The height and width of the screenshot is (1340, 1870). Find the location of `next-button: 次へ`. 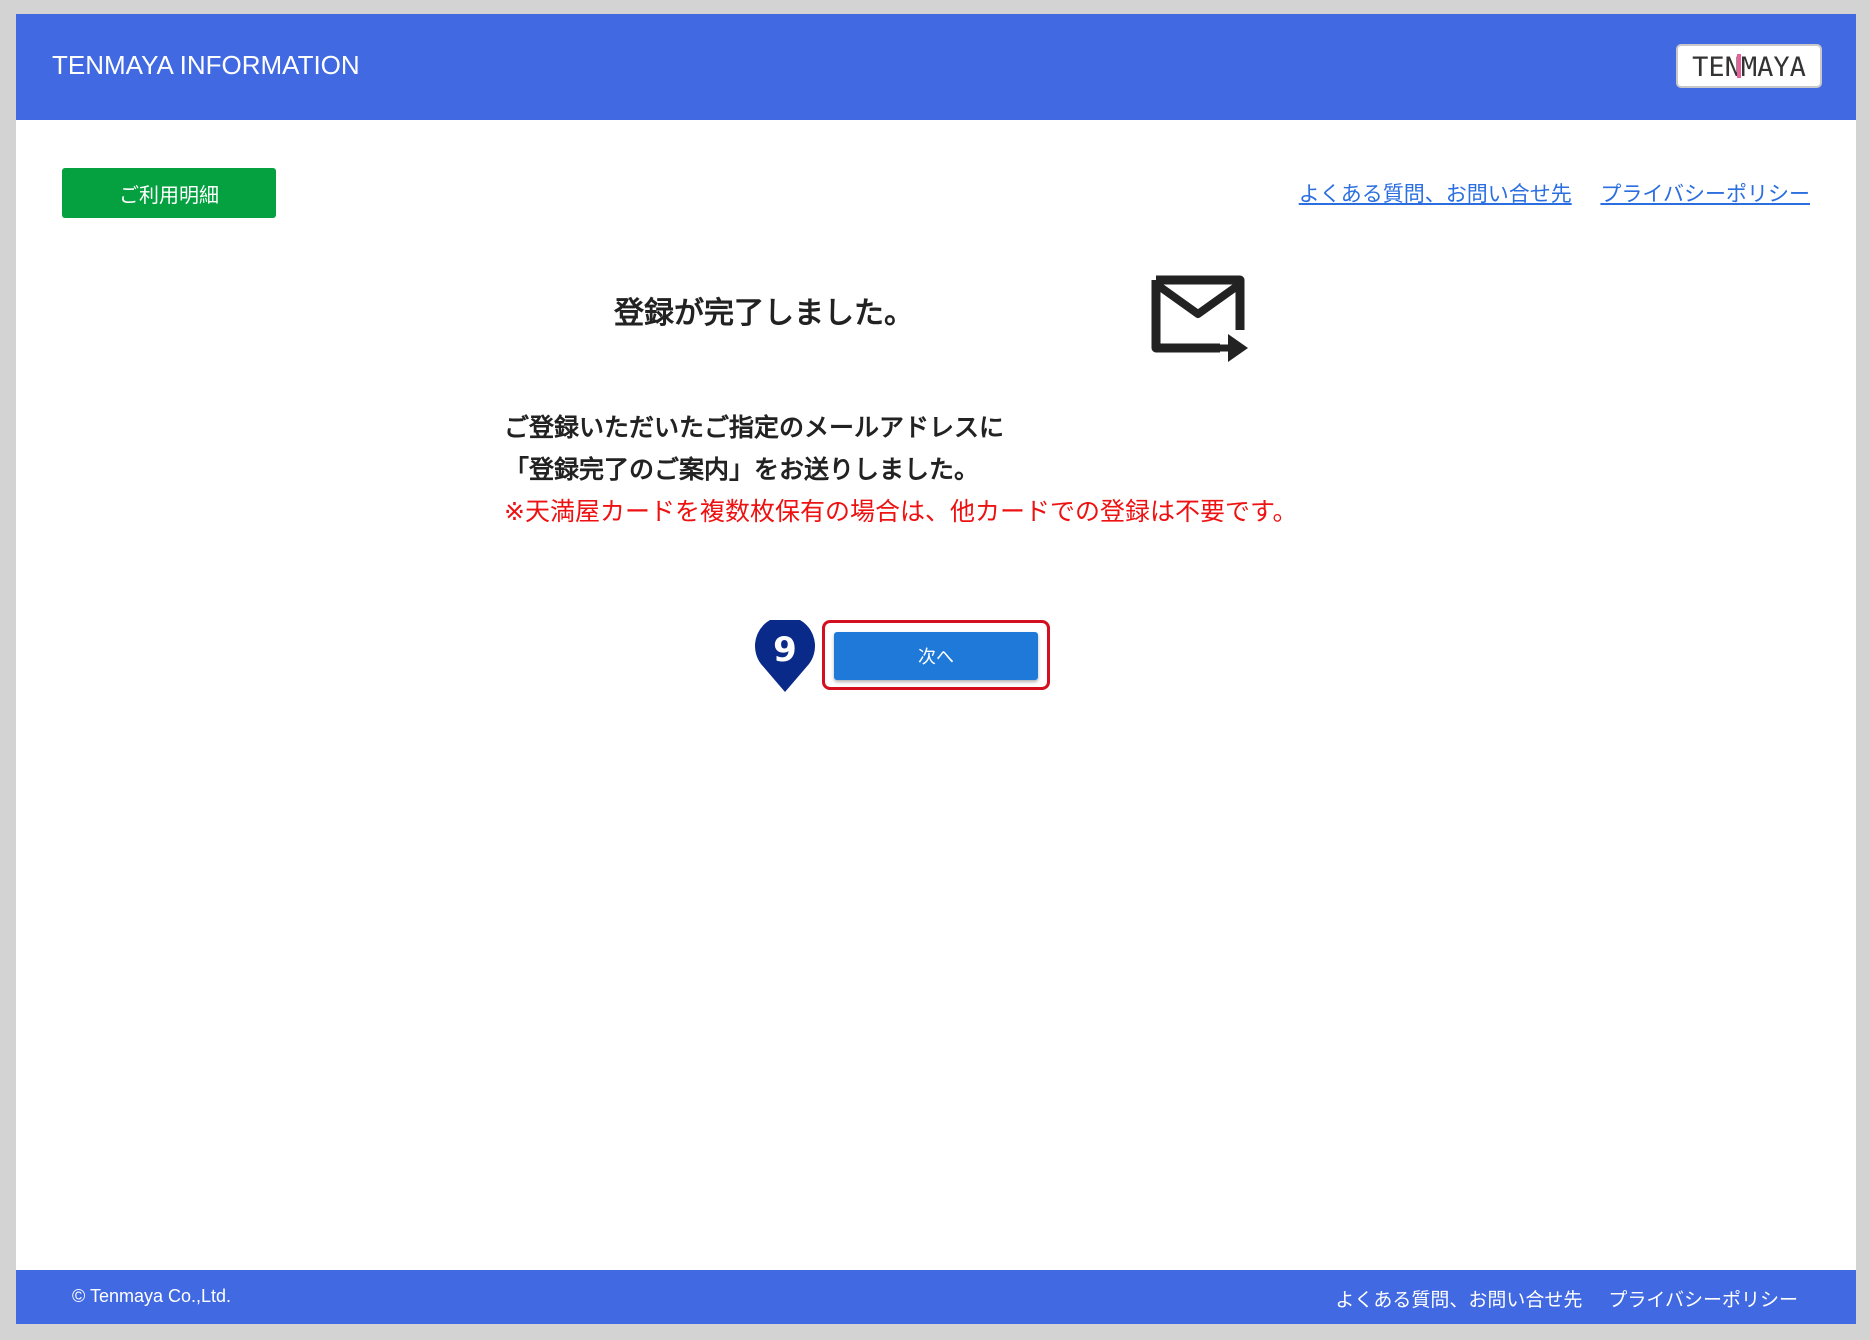

next-button: 次へ is located at coordinates (936, 656).